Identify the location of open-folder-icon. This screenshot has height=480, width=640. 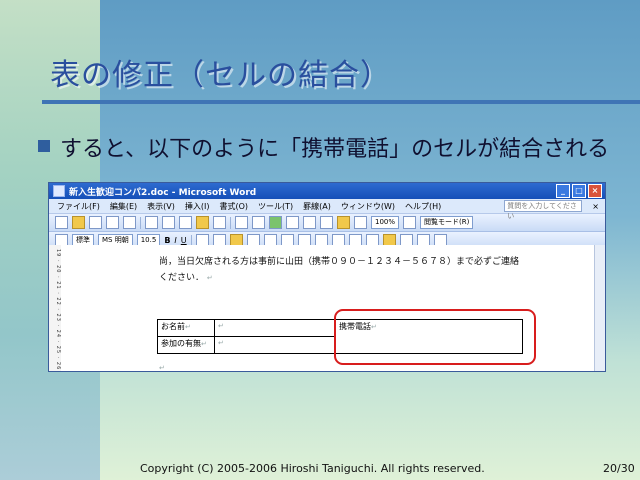
(78, 222).